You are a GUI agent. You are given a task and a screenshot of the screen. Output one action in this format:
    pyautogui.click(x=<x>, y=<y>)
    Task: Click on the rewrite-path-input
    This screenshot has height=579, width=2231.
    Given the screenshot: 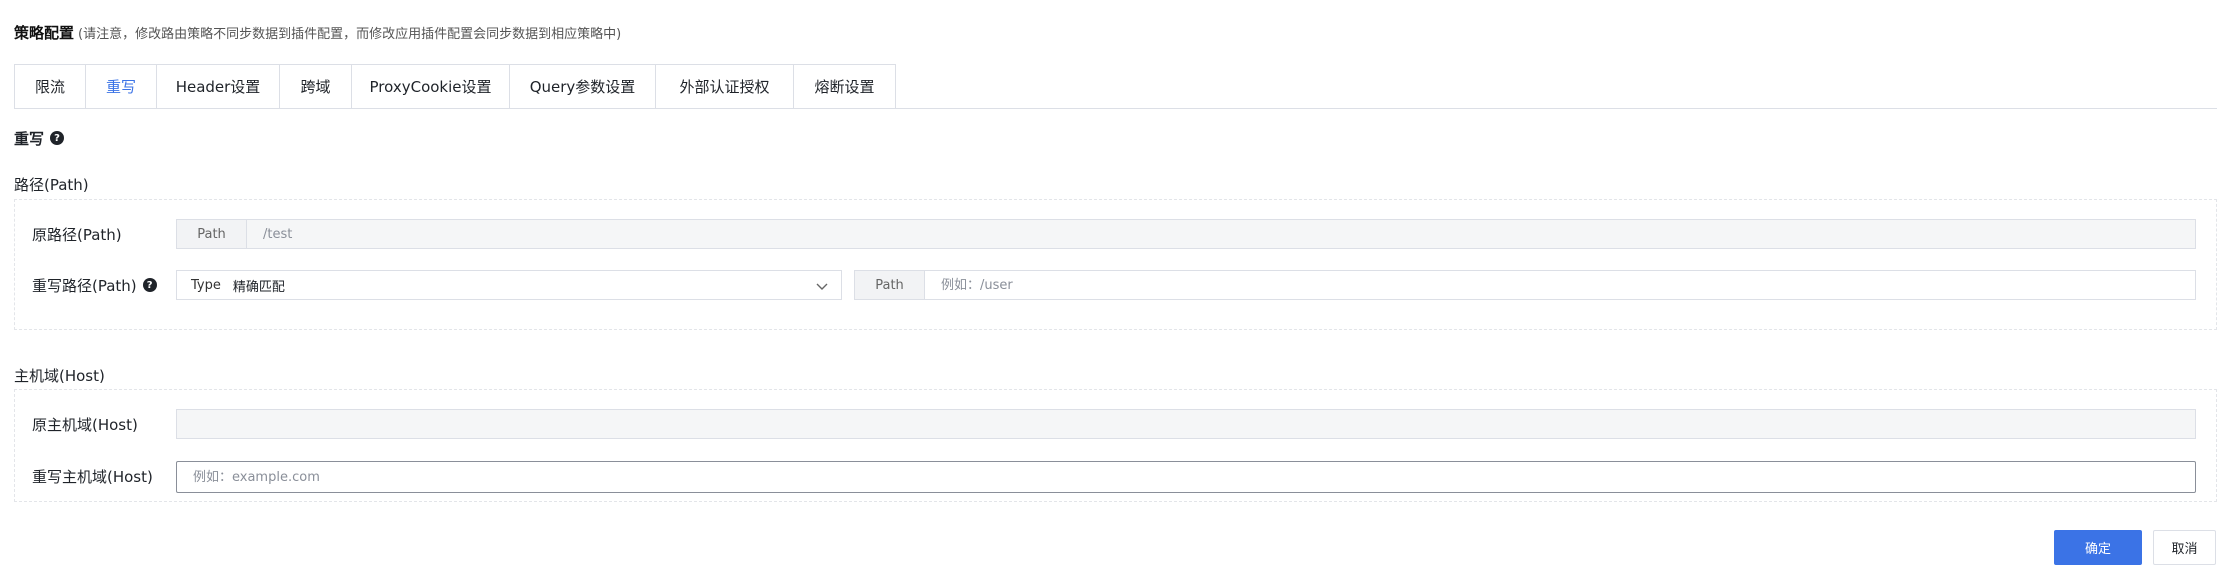 What is the action you would take?
    pyautogui.click(x=1568, y=285)
    